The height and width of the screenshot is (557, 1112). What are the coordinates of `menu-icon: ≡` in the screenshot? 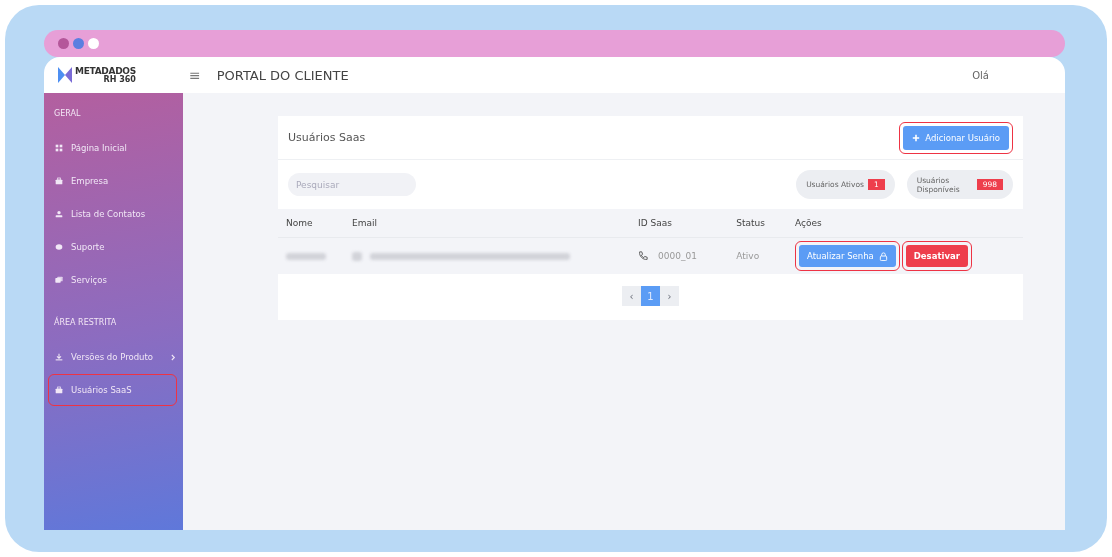 It's located at (195, 75).